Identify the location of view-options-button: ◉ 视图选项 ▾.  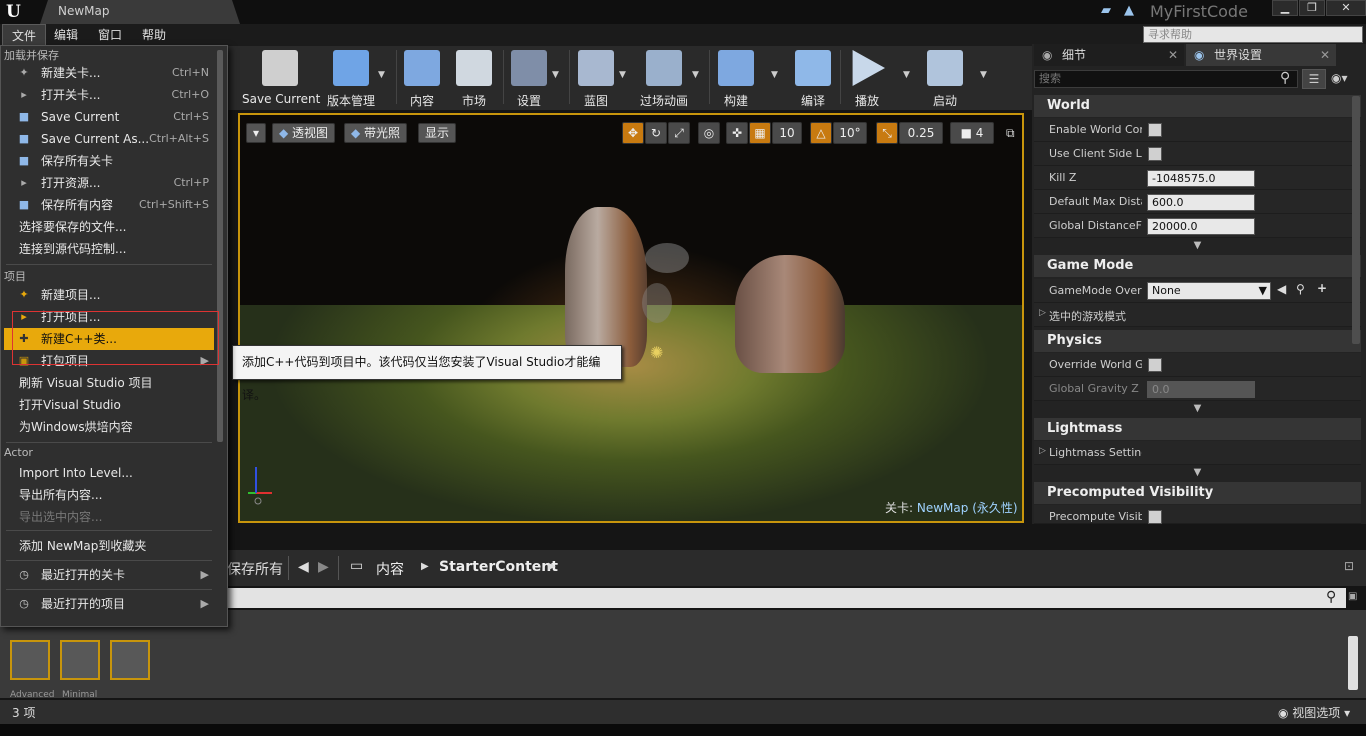
(1314, 712).